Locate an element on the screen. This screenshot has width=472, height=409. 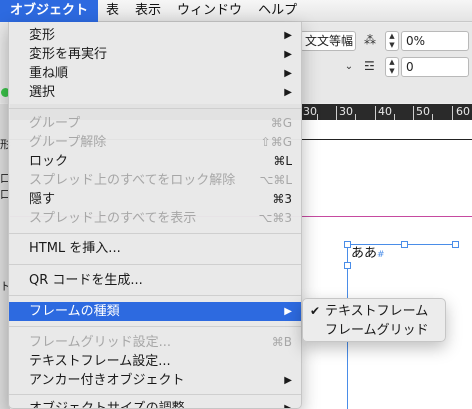
tracking-icon: ⁂ is located at coordinates (370, 40).